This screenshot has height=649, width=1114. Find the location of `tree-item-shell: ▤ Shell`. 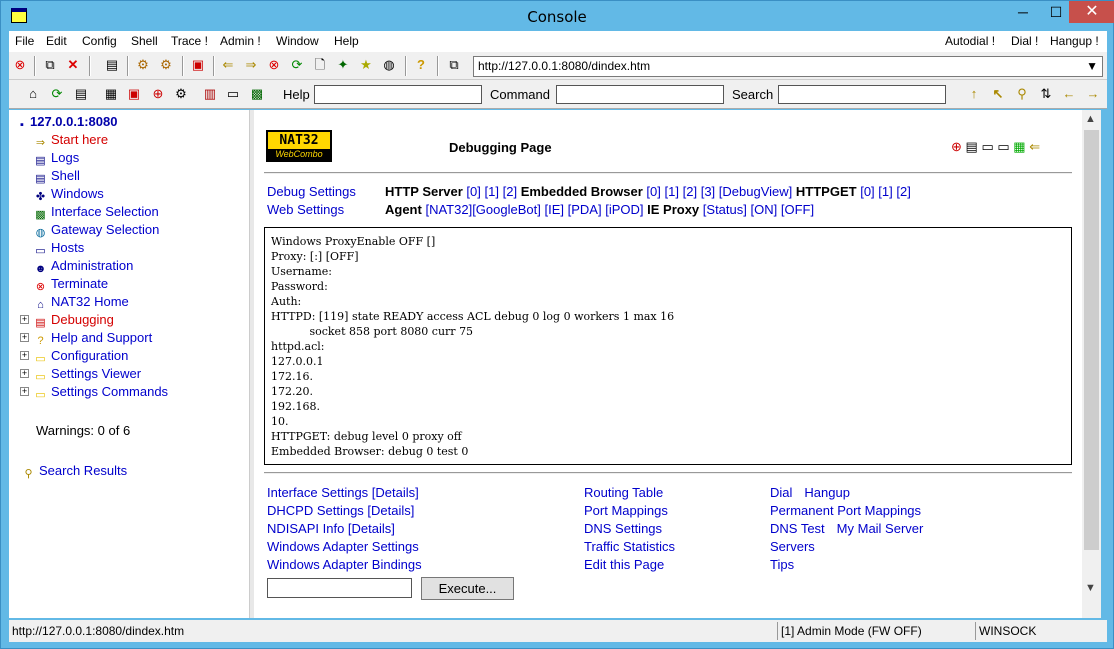

tree-item-shell: ▤ Shell is located at coordinates (56, 177).